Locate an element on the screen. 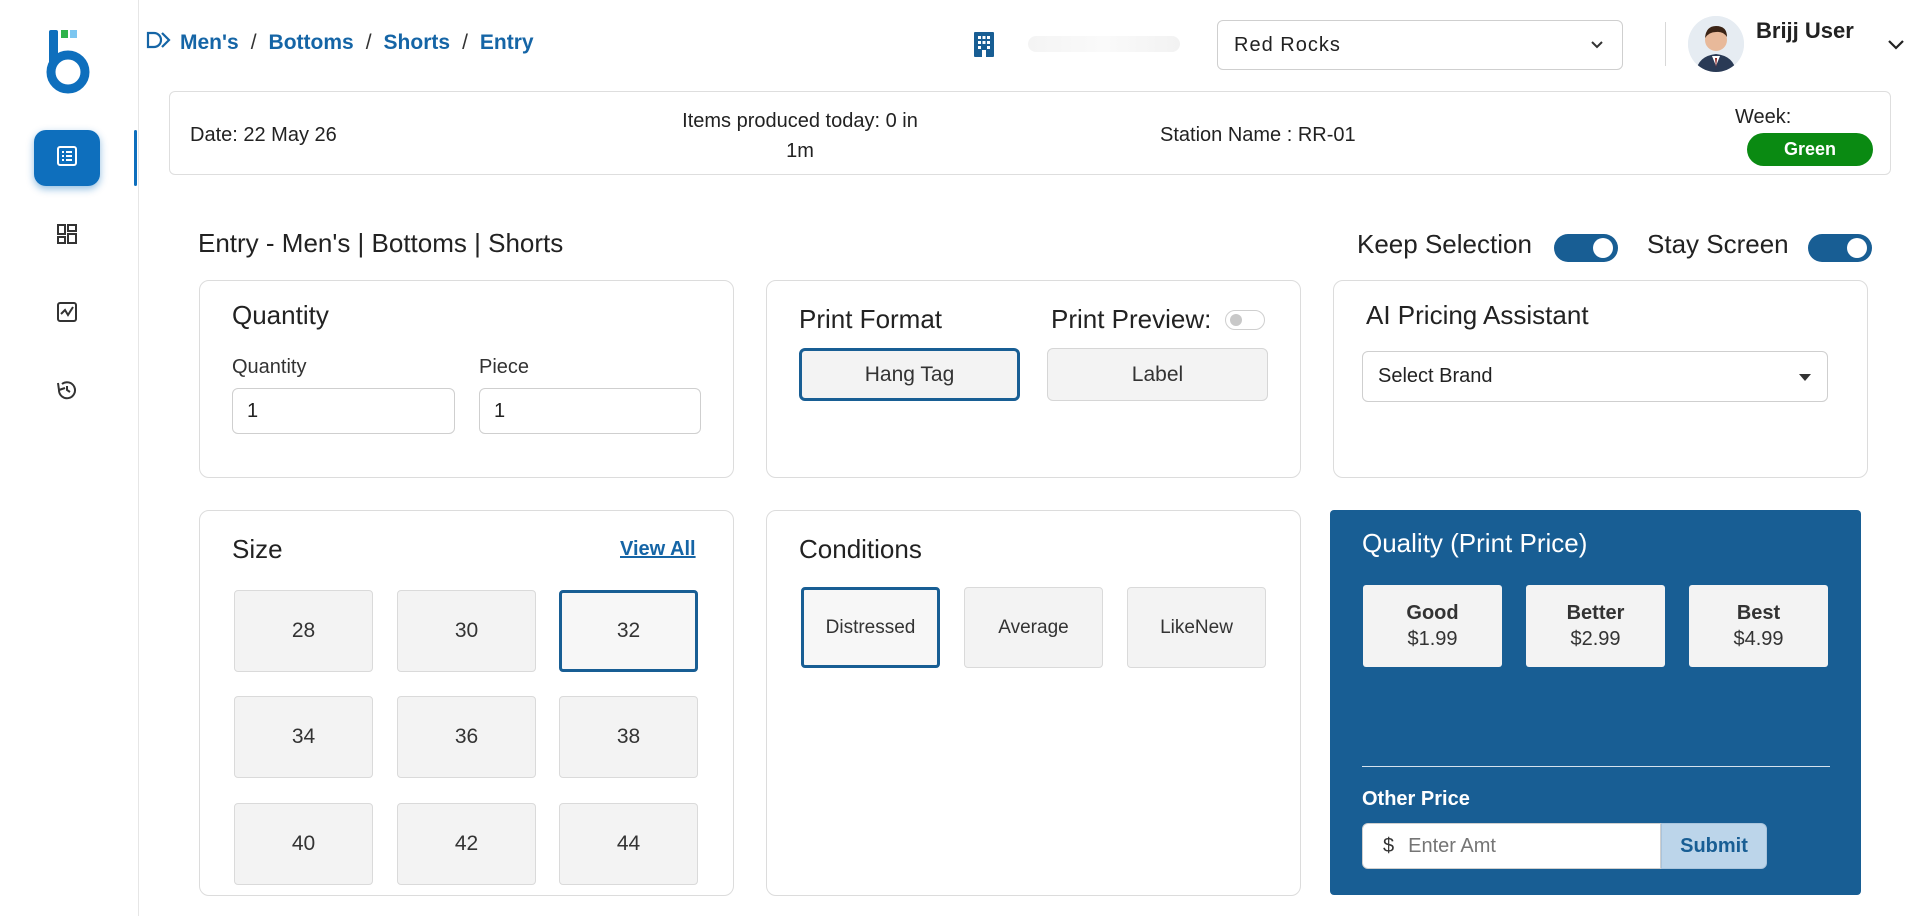  breadcrumb-mens: Men's is located at coordinates (209, 43).